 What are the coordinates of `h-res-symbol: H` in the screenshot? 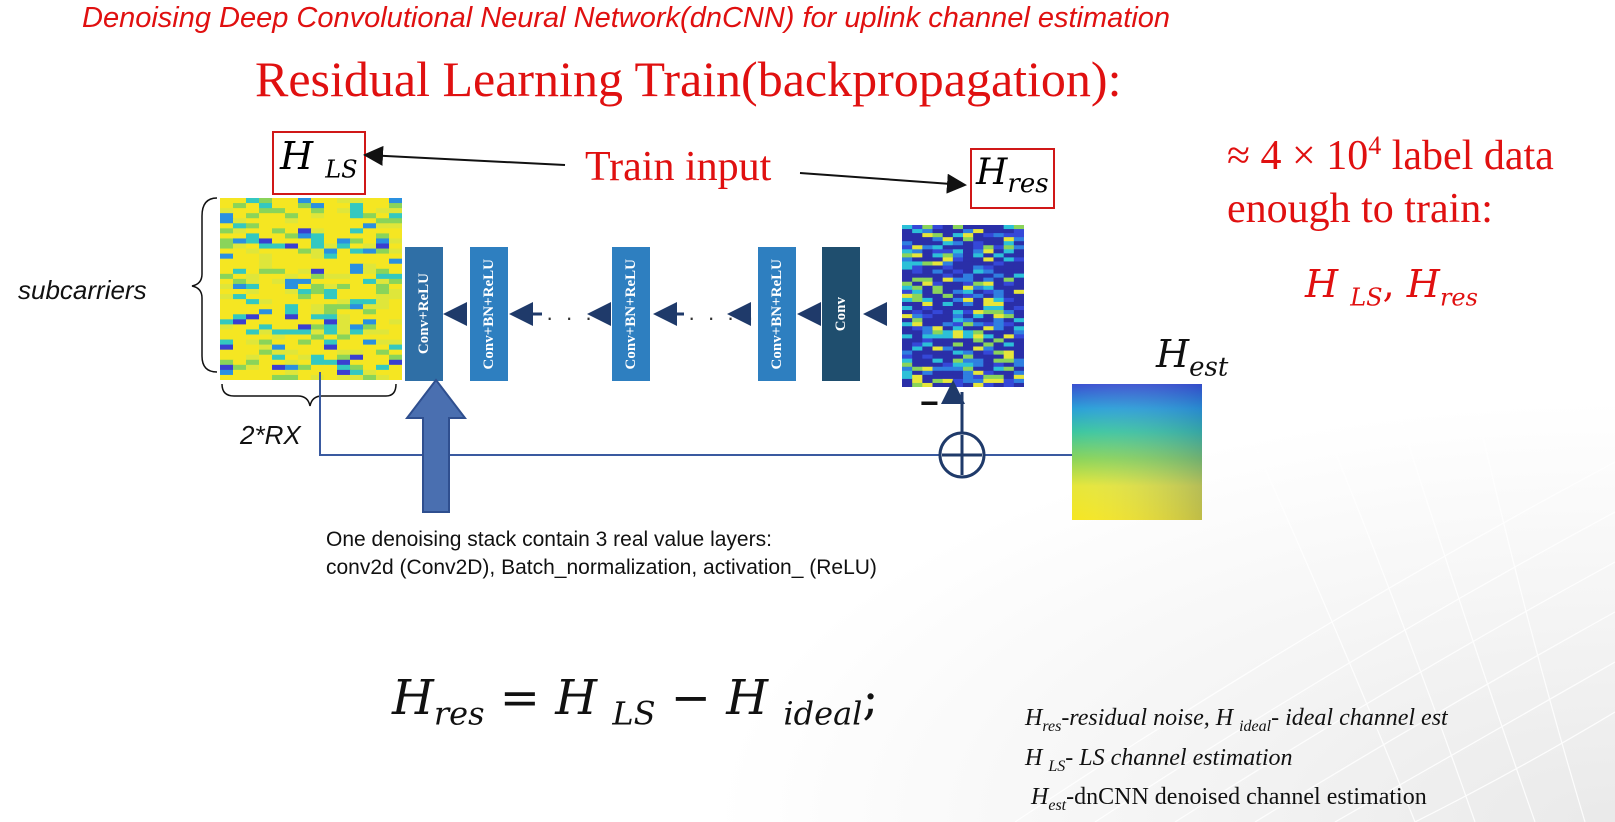 It's located at (992, 172).